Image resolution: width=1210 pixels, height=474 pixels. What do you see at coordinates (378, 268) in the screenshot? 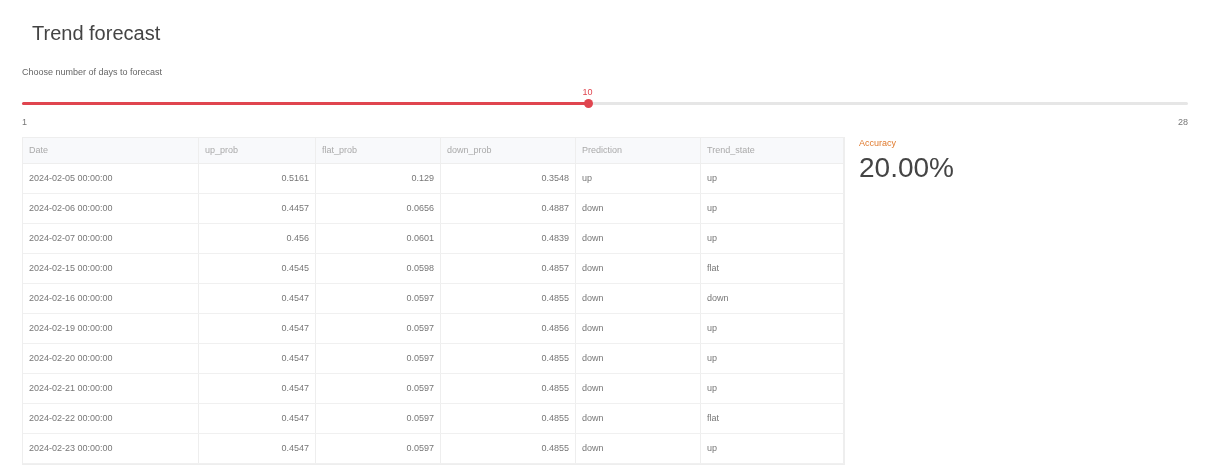
I see `table-cell: 0.0598` at bounding box center [378, 268].